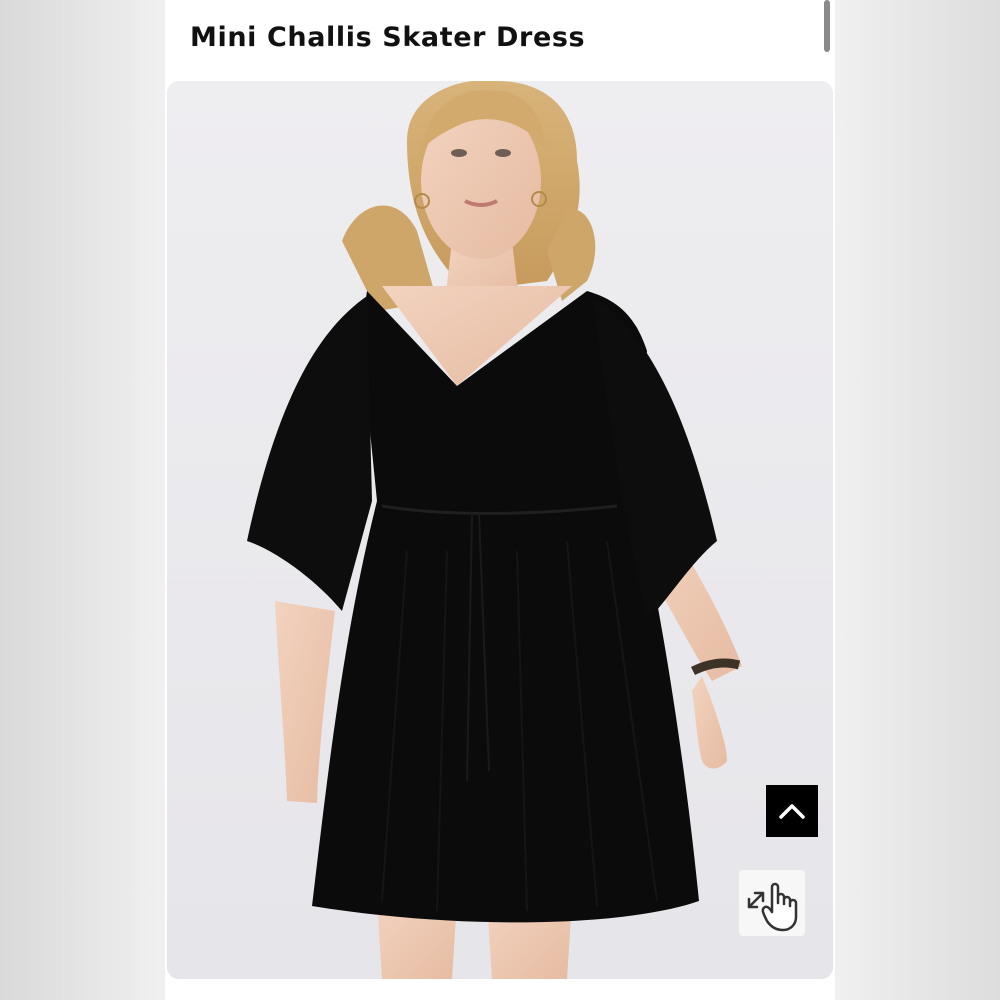 Image resolution: width=1000 pixels, height=1000 pixels. What do you see at coordinates (827, 26) in the screenshot?
I see `scrollbar` at bounding box center [827, 26].